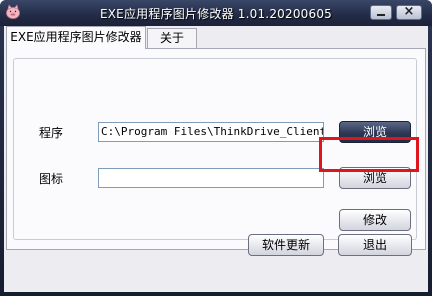 The height and width of the screenshot is (296, 432). What do you see at coordinates (375, 245) in the screenshot?
I see `exit-button: 退出` at bounding box center [375, 245].